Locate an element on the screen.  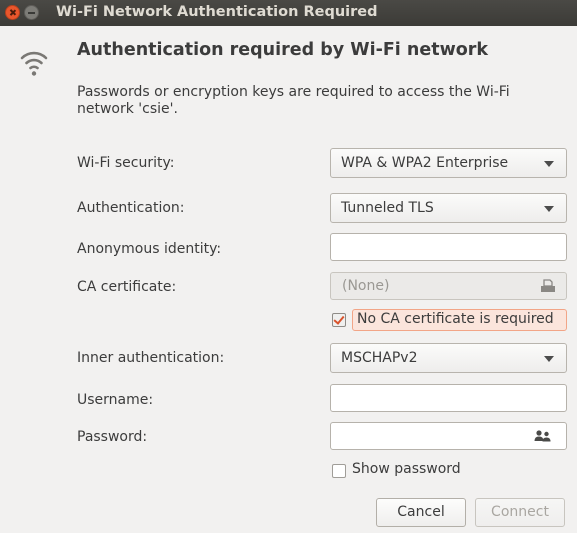
close-icon is located at coordinates (12, 12).